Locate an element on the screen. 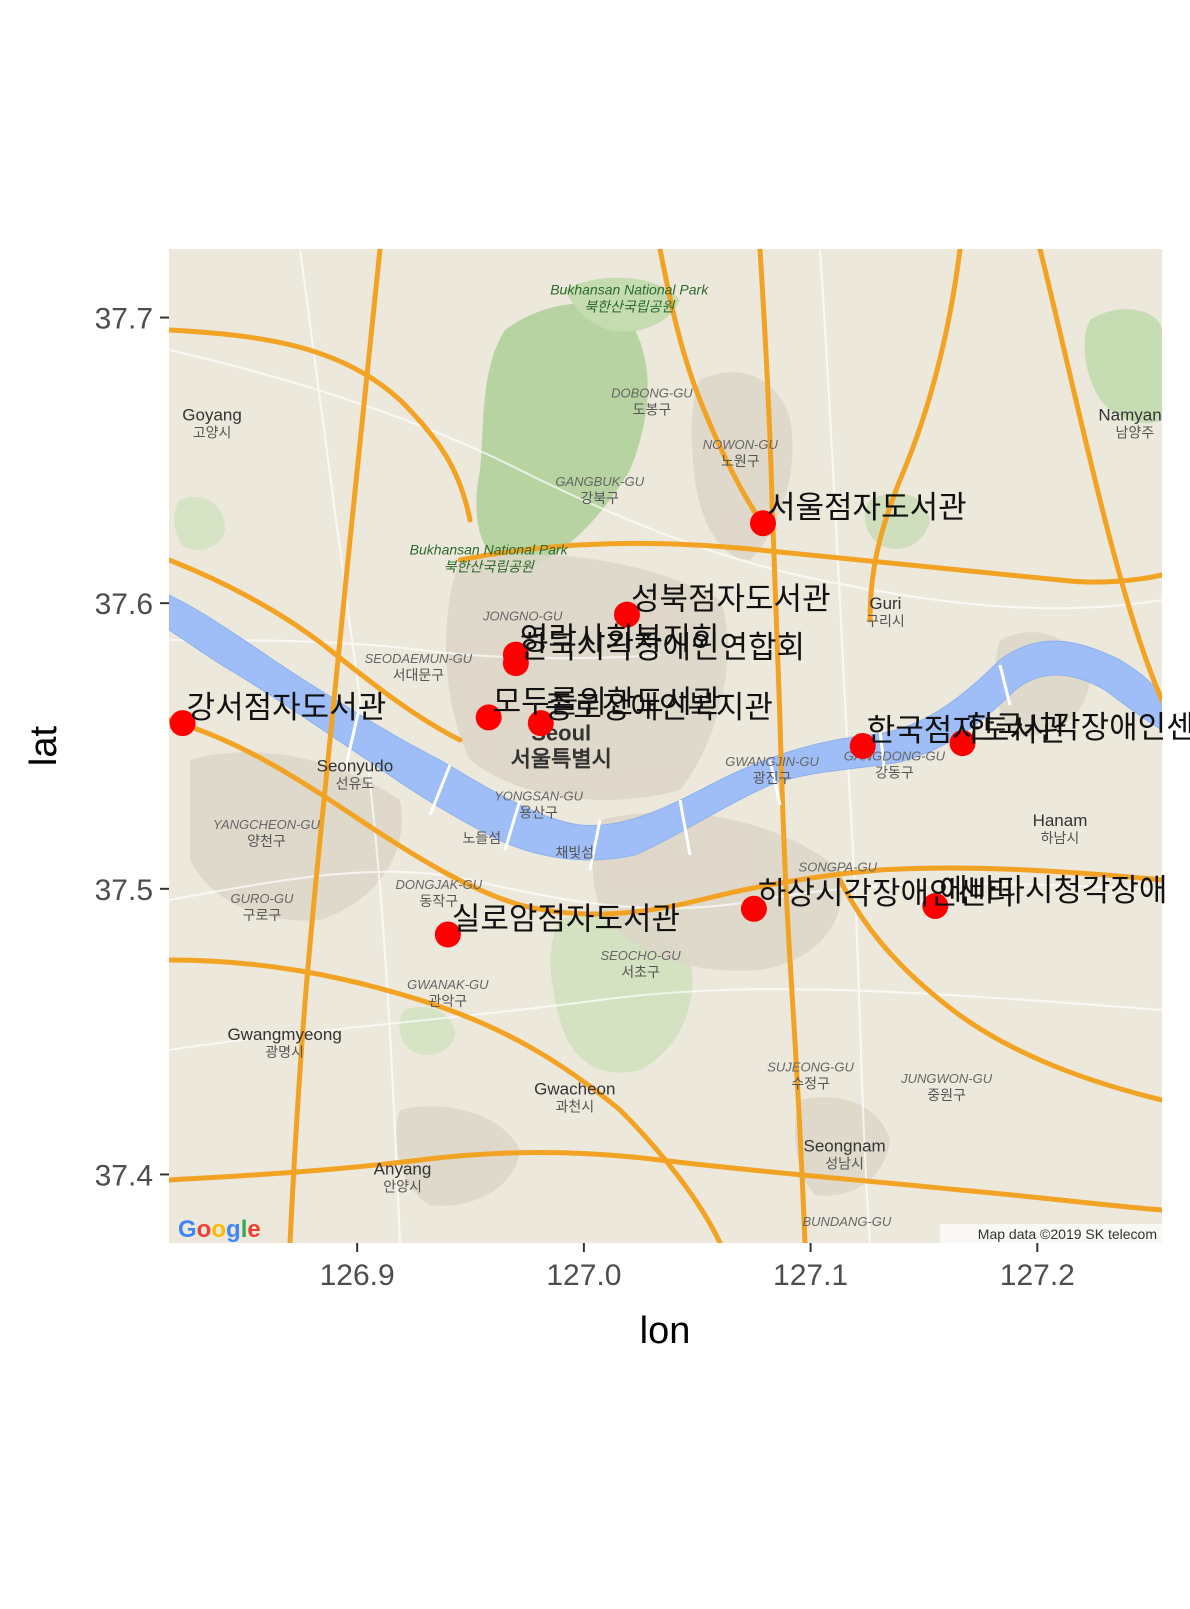 The height and width of the screenshot is (1609, 1190). y-tick-label: 37.6 is located at coordinates (124, 604).